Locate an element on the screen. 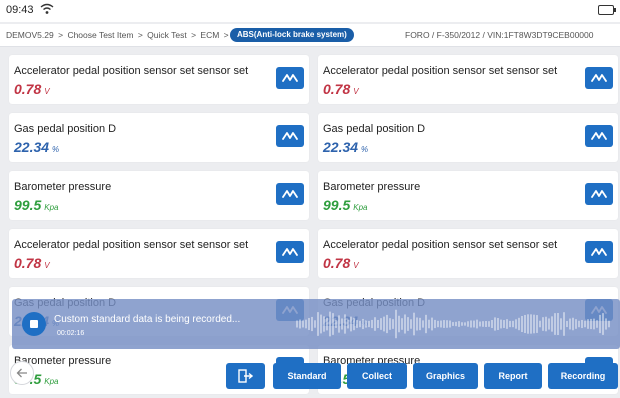 Image resolution: width=620 pixels, height=398 pixels. exit-button is located at coordinates (245, 376).